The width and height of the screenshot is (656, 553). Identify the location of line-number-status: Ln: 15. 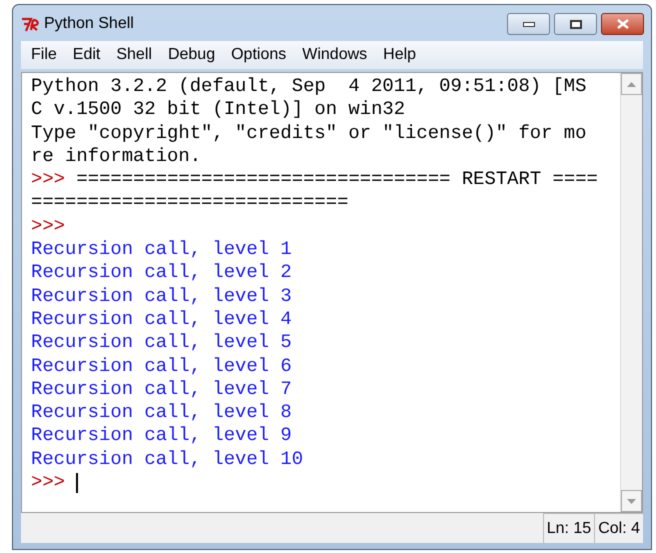
(568, 528).